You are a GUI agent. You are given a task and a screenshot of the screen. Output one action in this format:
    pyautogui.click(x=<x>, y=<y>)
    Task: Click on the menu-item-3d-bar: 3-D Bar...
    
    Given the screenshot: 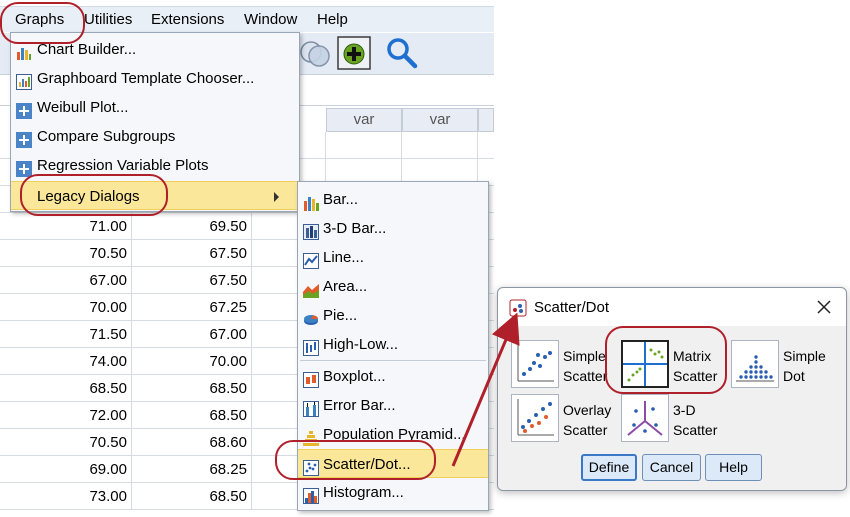 What is the action you would take?
    pyautogui.click(x=393, y=228)
    